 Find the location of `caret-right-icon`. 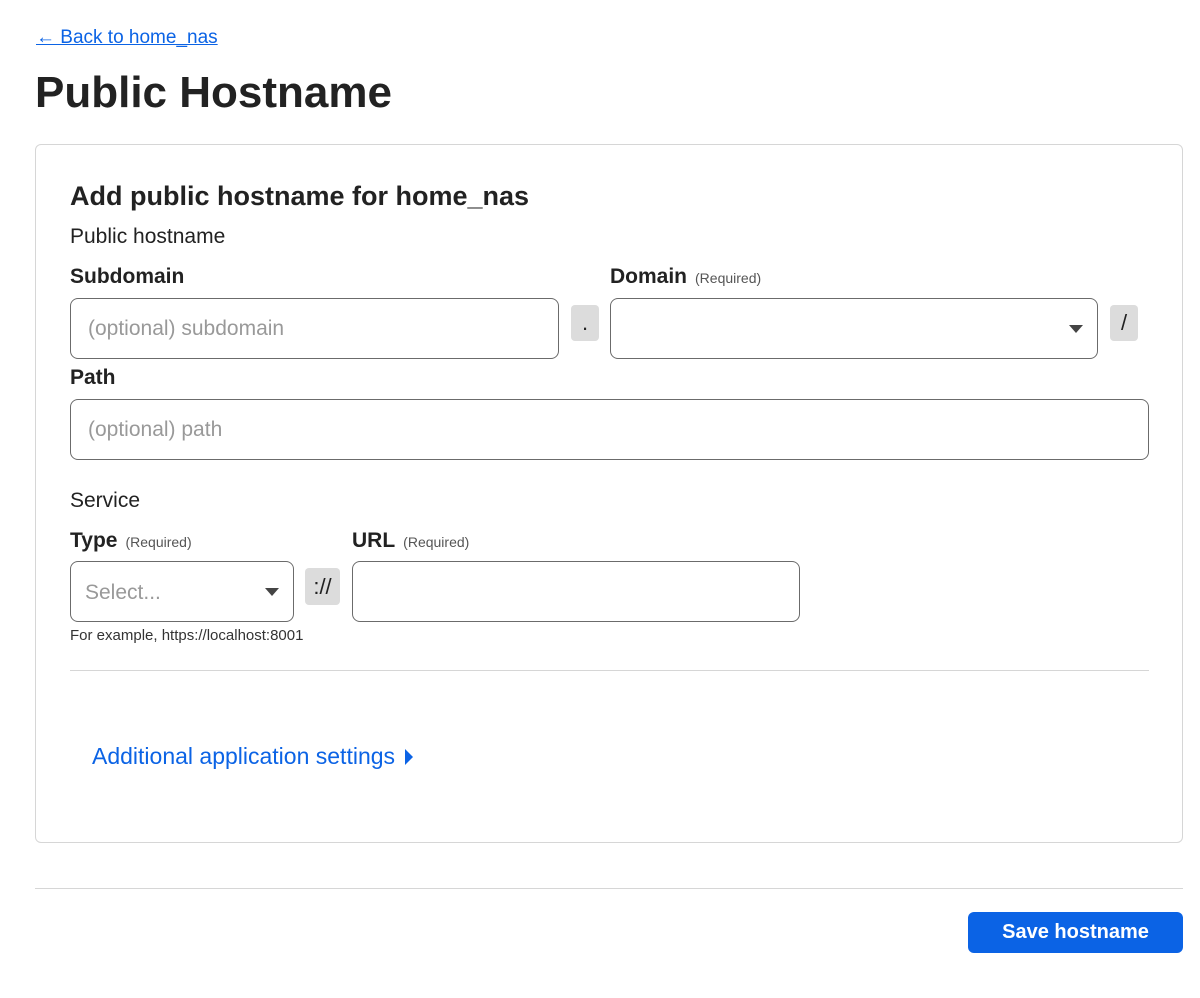

caret-right-icon is located at coordinates (409, 756).